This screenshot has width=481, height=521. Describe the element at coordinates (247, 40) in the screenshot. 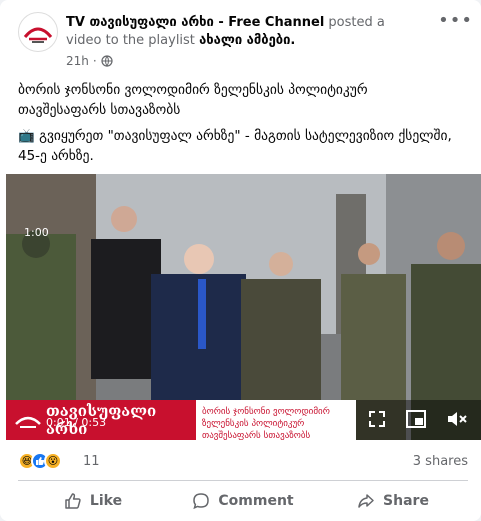

I see `playlist-link: ახალი ამბები.` at that location.